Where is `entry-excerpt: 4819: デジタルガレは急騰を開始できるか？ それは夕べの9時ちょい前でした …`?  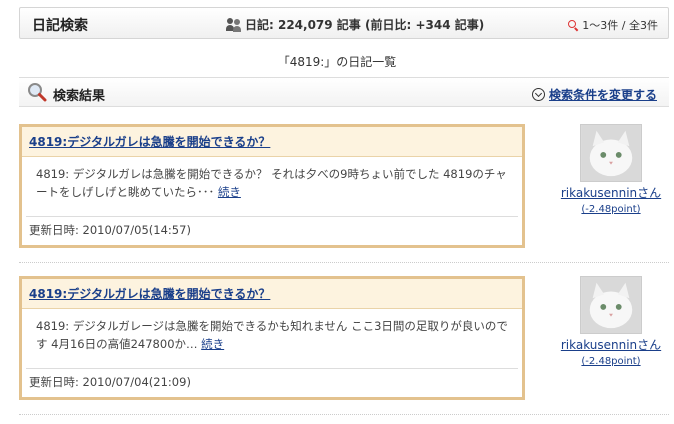
entry-excerpt: 4819: デジタルガレは急騰を開始できるか？ それは夕べの9時ちょい前でした … is located at coordinates (272, 187).